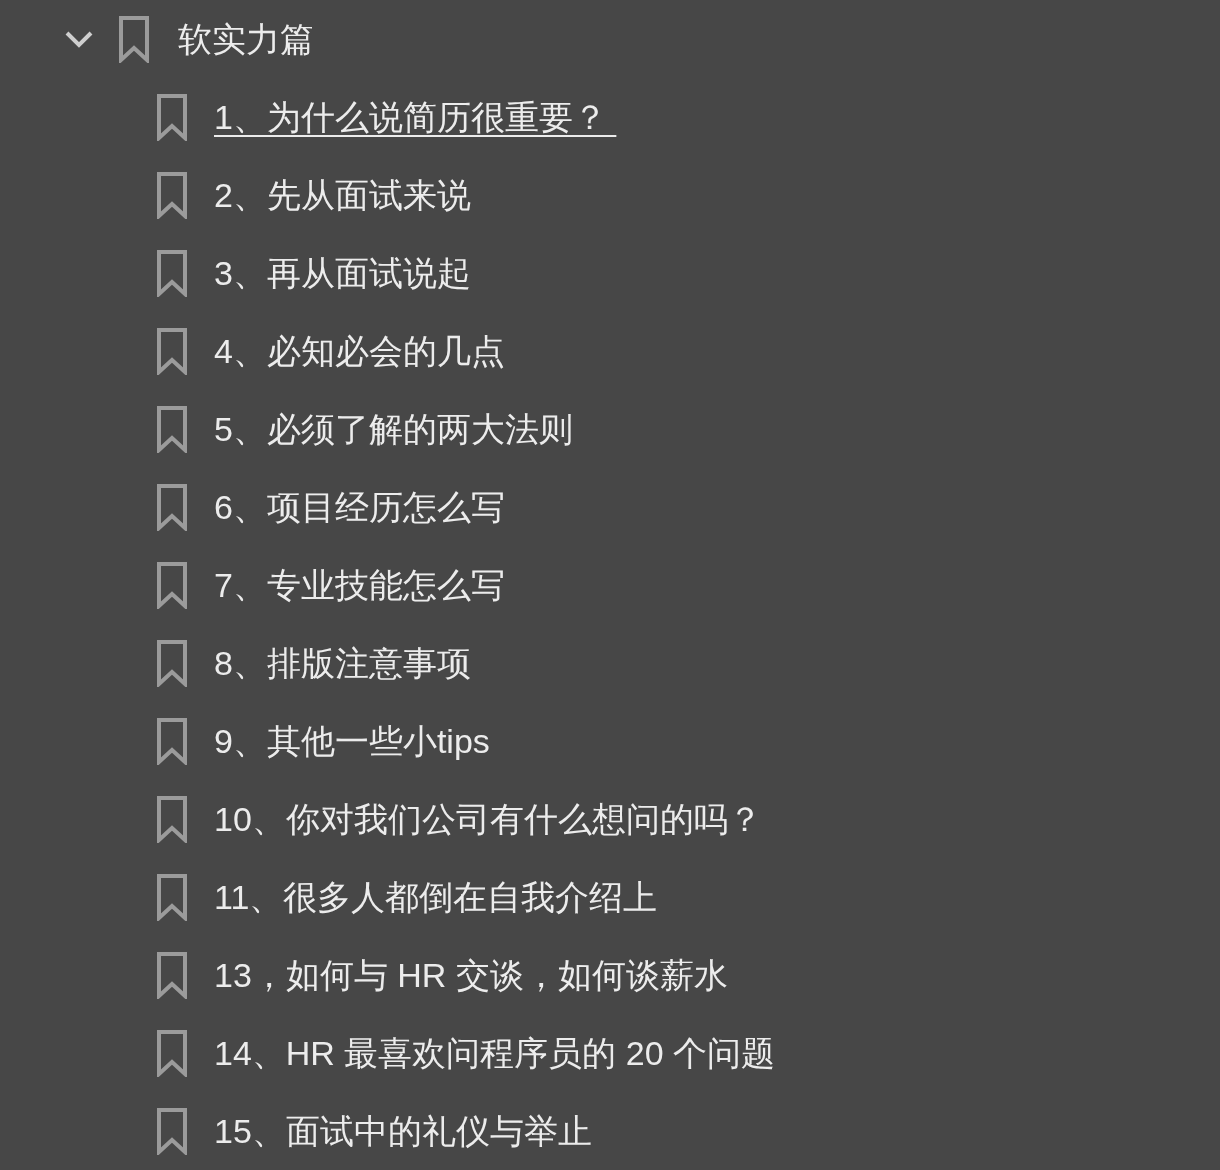 This screenshot has width=1220, height=1170. I want to click on bookmark-title: 7、专业技能怎么写, so click(359, 585).